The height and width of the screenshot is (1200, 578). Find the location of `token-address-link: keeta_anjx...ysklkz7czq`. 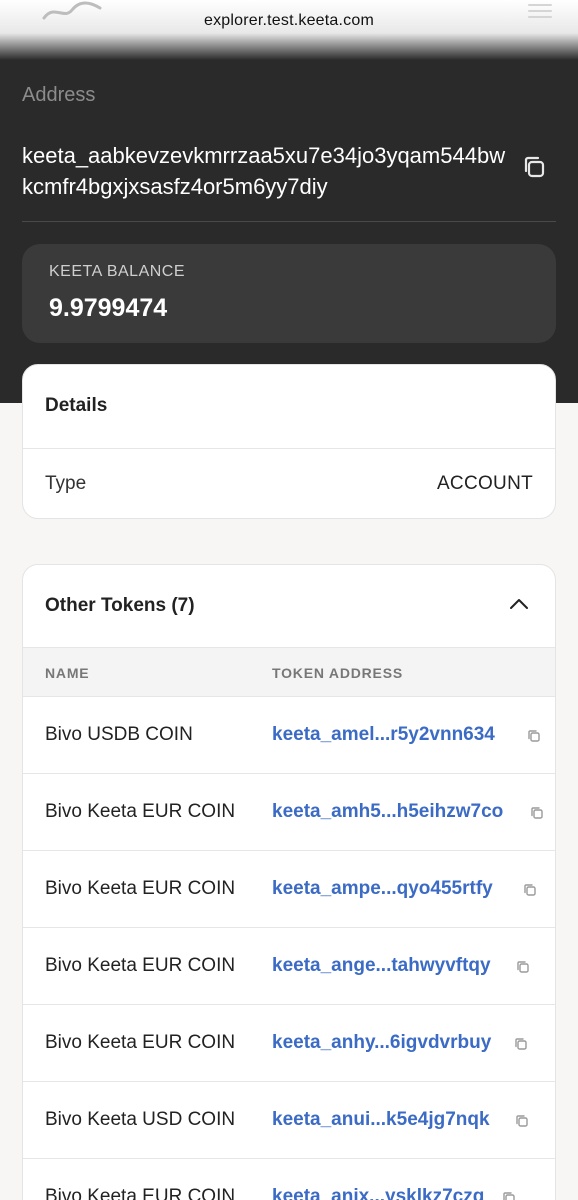

token-address-link: keeta_anjx...ysklkz7czq is located at coordinates (378, 1193).